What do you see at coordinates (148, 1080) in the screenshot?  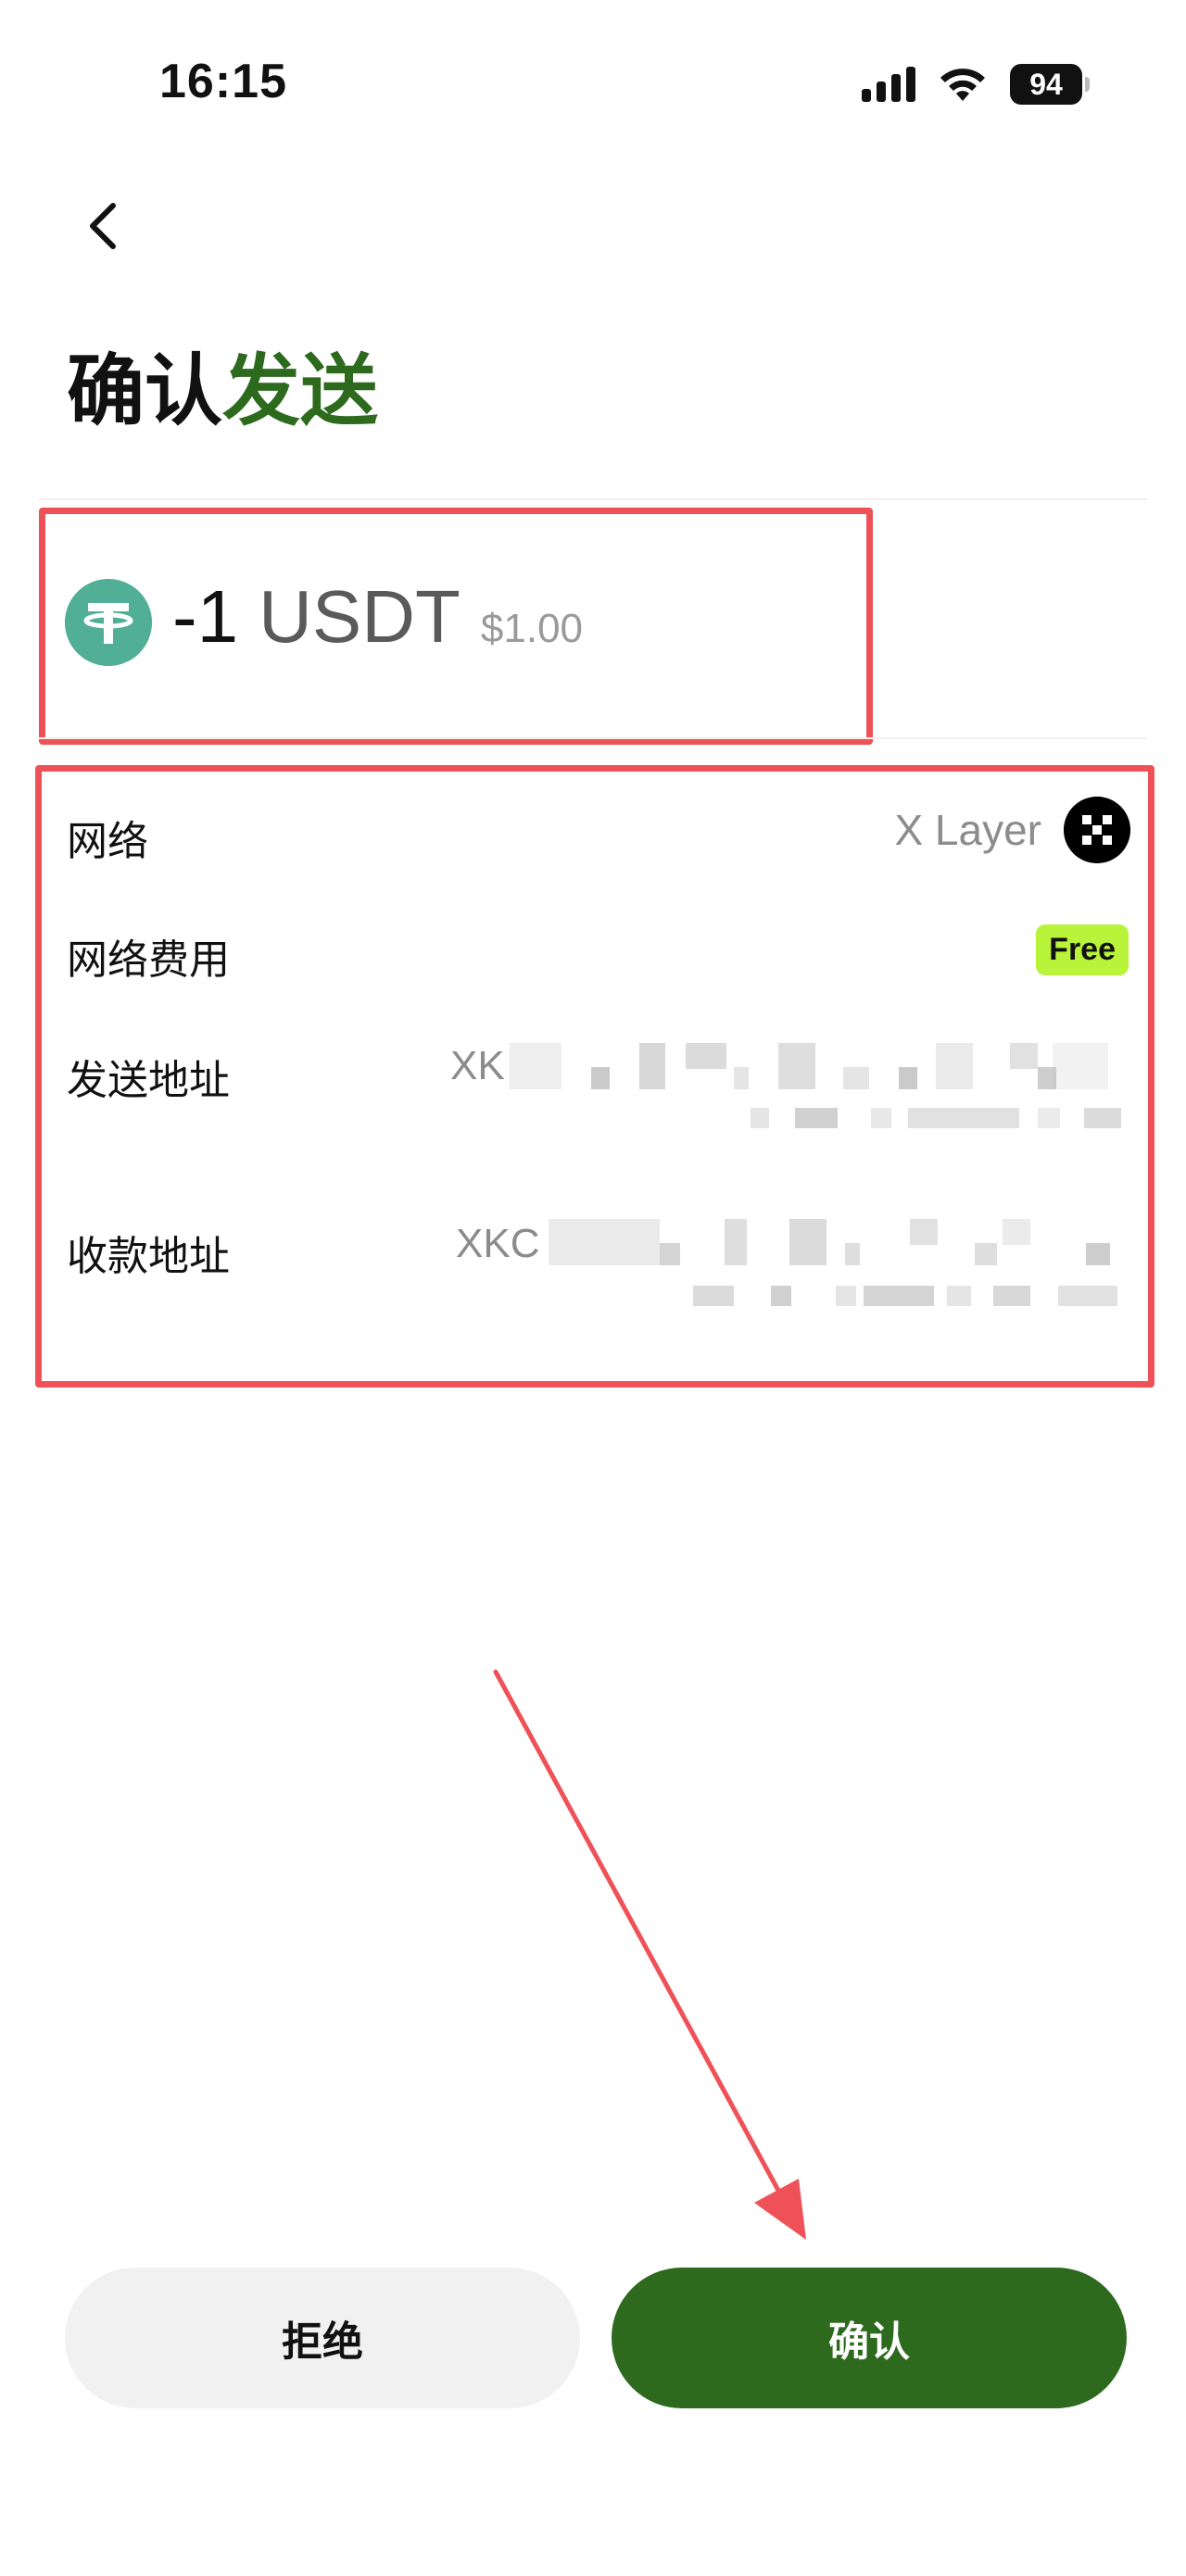 I see `from-address-label: 发送地址` at bounding box center [148, 1080].